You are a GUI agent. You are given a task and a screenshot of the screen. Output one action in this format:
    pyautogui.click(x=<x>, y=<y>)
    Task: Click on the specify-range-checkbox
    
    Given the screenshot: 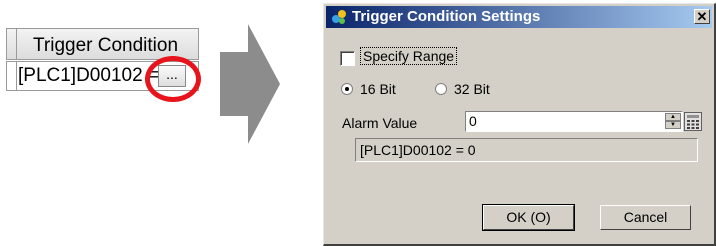 What is the action you would take?
    pyautogui.click(x=347, y=58)
    